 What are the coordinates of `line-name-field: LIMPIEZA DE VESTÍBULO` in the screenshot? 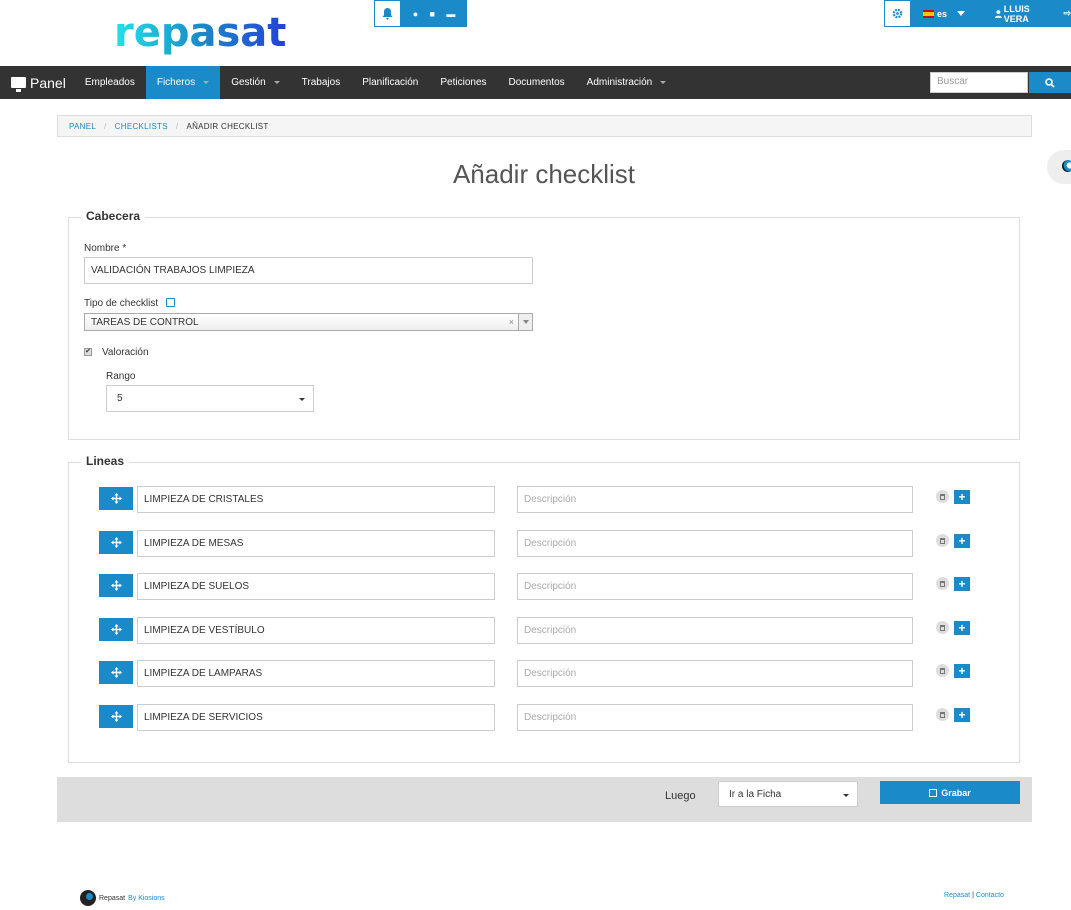 It's located at (316, 630).